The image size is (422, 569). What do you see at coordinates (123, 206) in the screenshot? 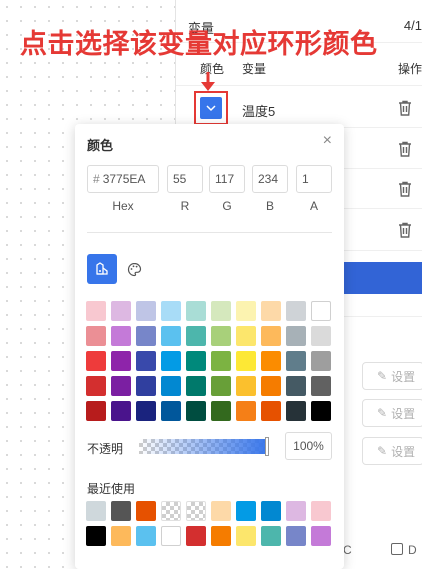
I see `hex-label: Hex` at bounding box center [123, 206].